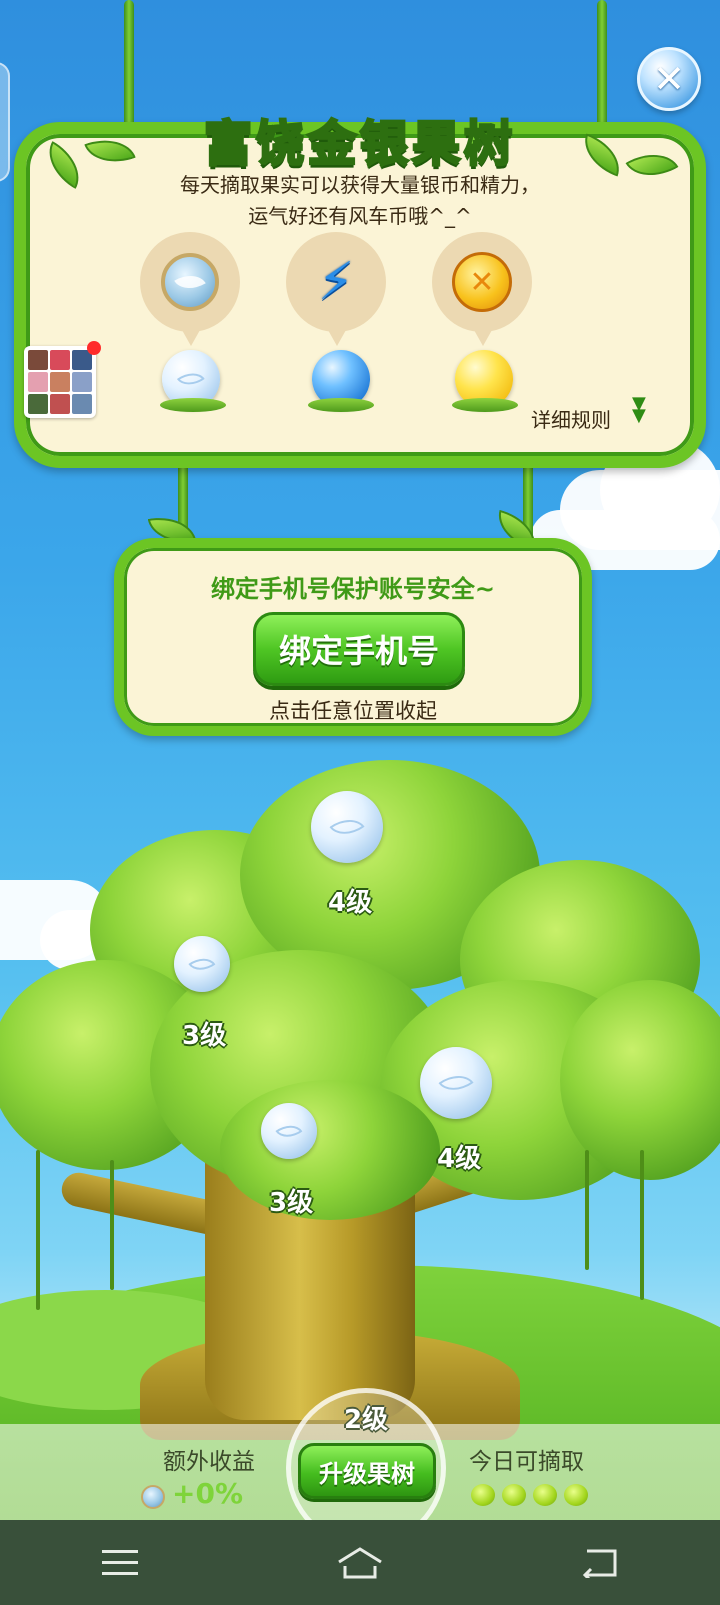 The height and width of the screenshot is (1605, 720). I want to click on menu-button, so click(120, 1563).